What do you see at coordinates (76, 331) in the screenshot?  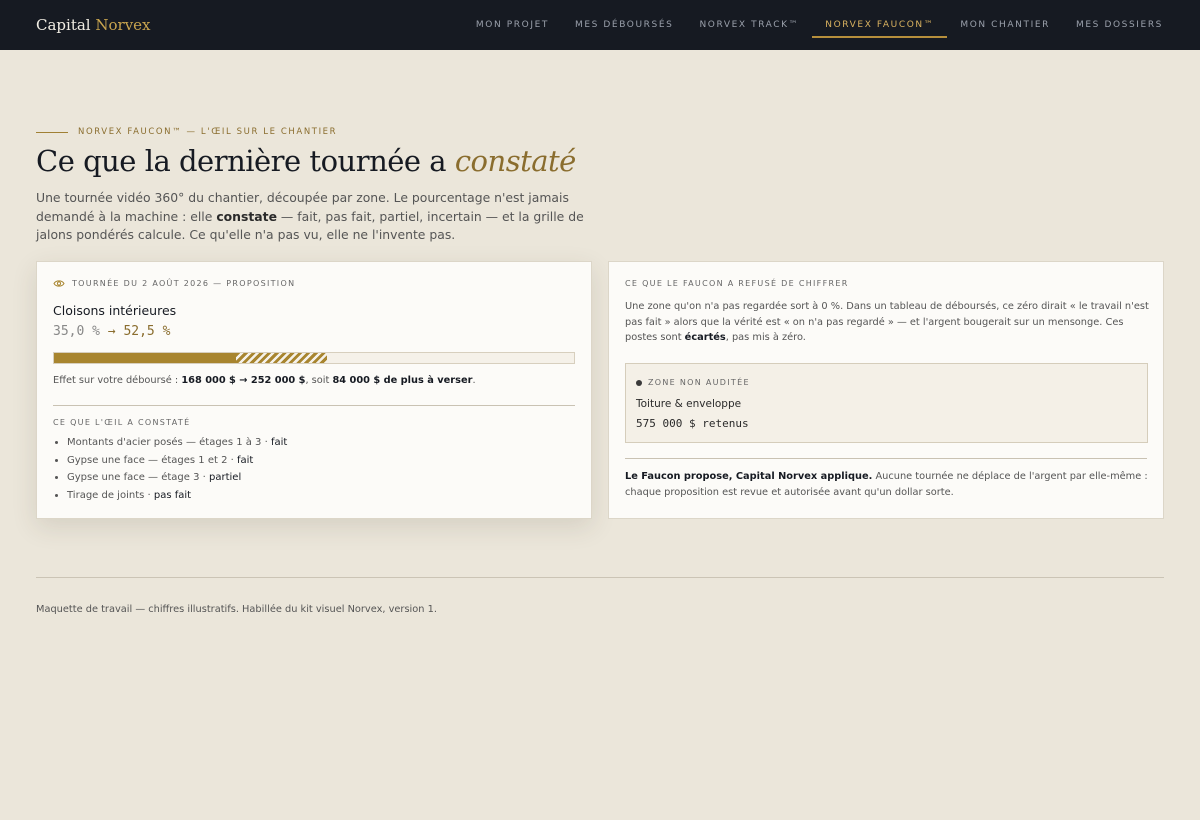 I see `percent-from: 35,0 %` at bounding box center [76, 331].